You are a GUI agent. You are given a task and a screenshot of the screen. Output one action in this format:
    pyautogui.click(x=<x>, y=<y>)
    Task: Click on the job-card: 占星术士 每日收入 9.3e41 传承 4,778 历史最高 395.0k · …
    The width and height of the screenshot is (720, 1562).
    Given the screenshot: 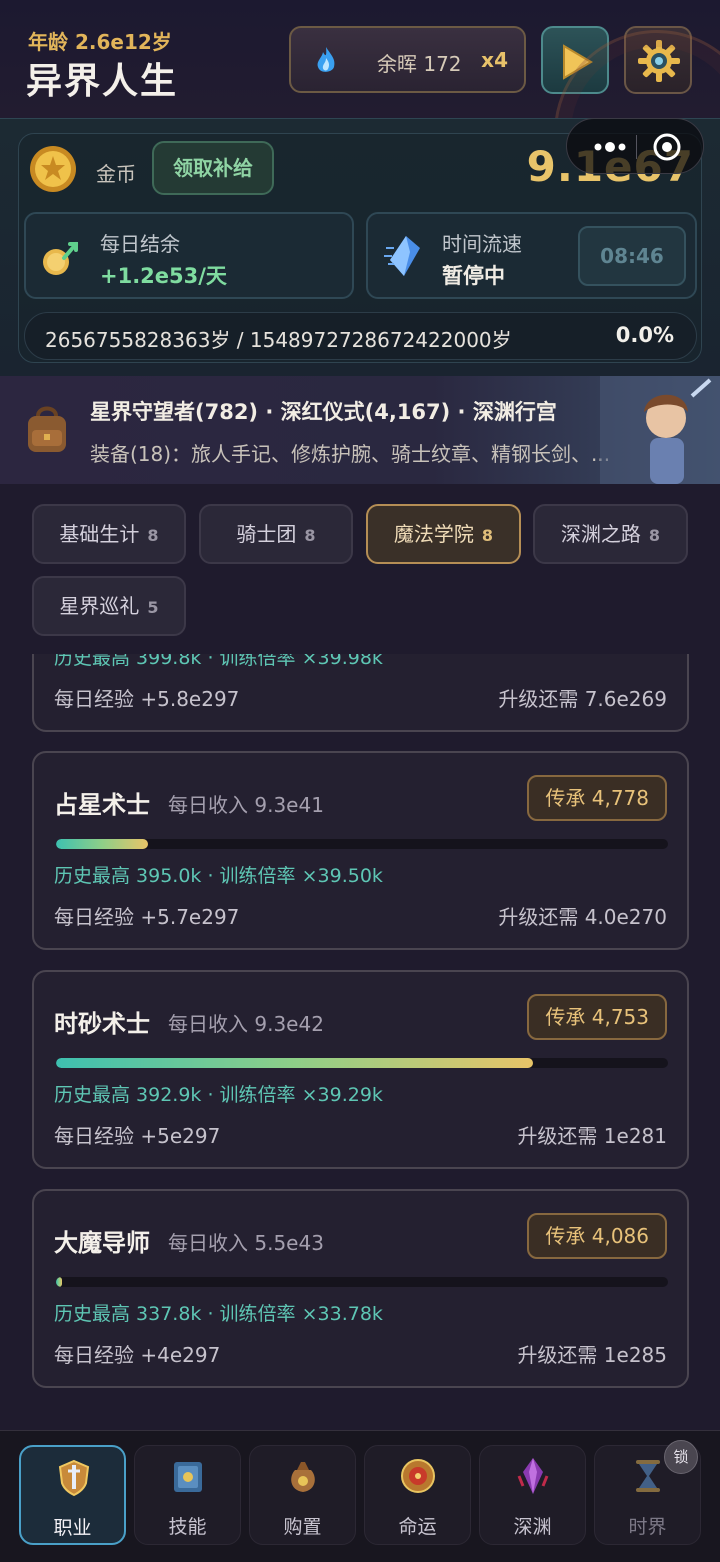 What is the action you would take?
    pyautogui.click(x=360, y=850)
    